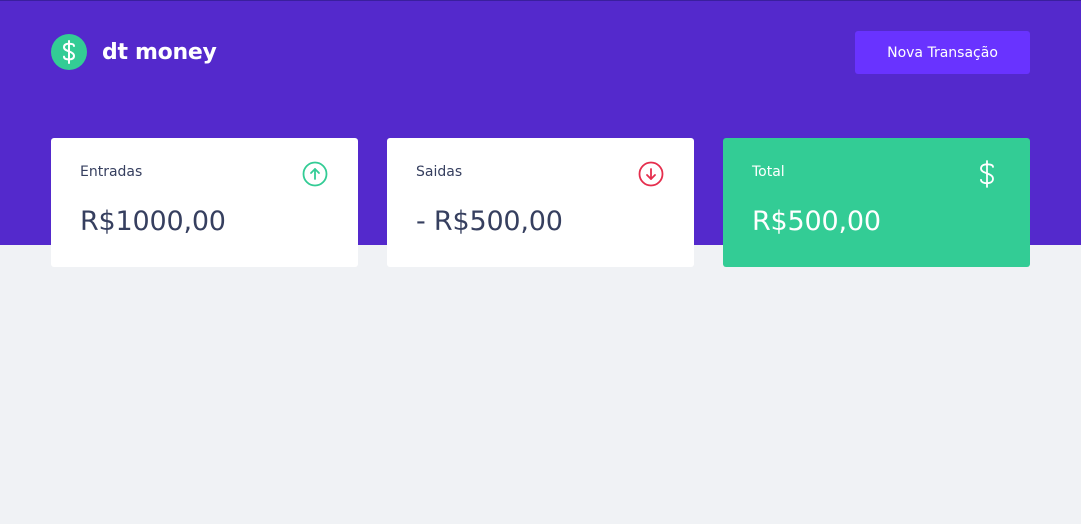 The width and height of the screenshot is (1081, 524). What do you see at coordinates (876, 202) in the screenshot?
I see `total-card: Total R$500,00` at bounding box center [876, 202].